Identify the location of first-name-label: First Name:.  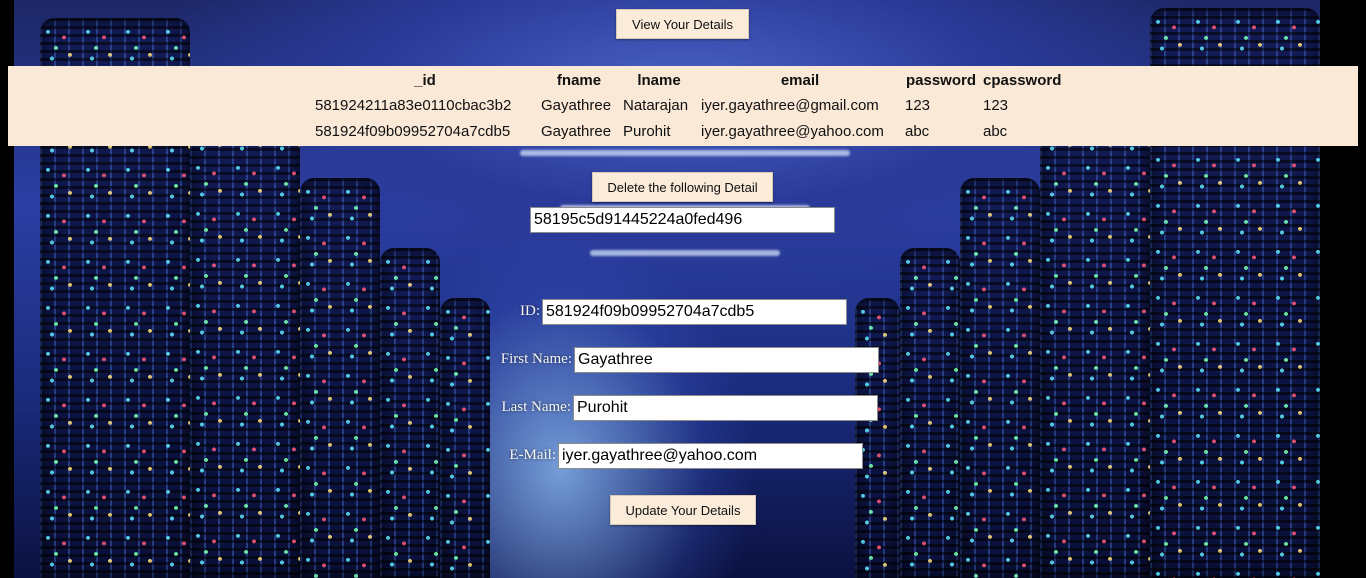
(536, 359).